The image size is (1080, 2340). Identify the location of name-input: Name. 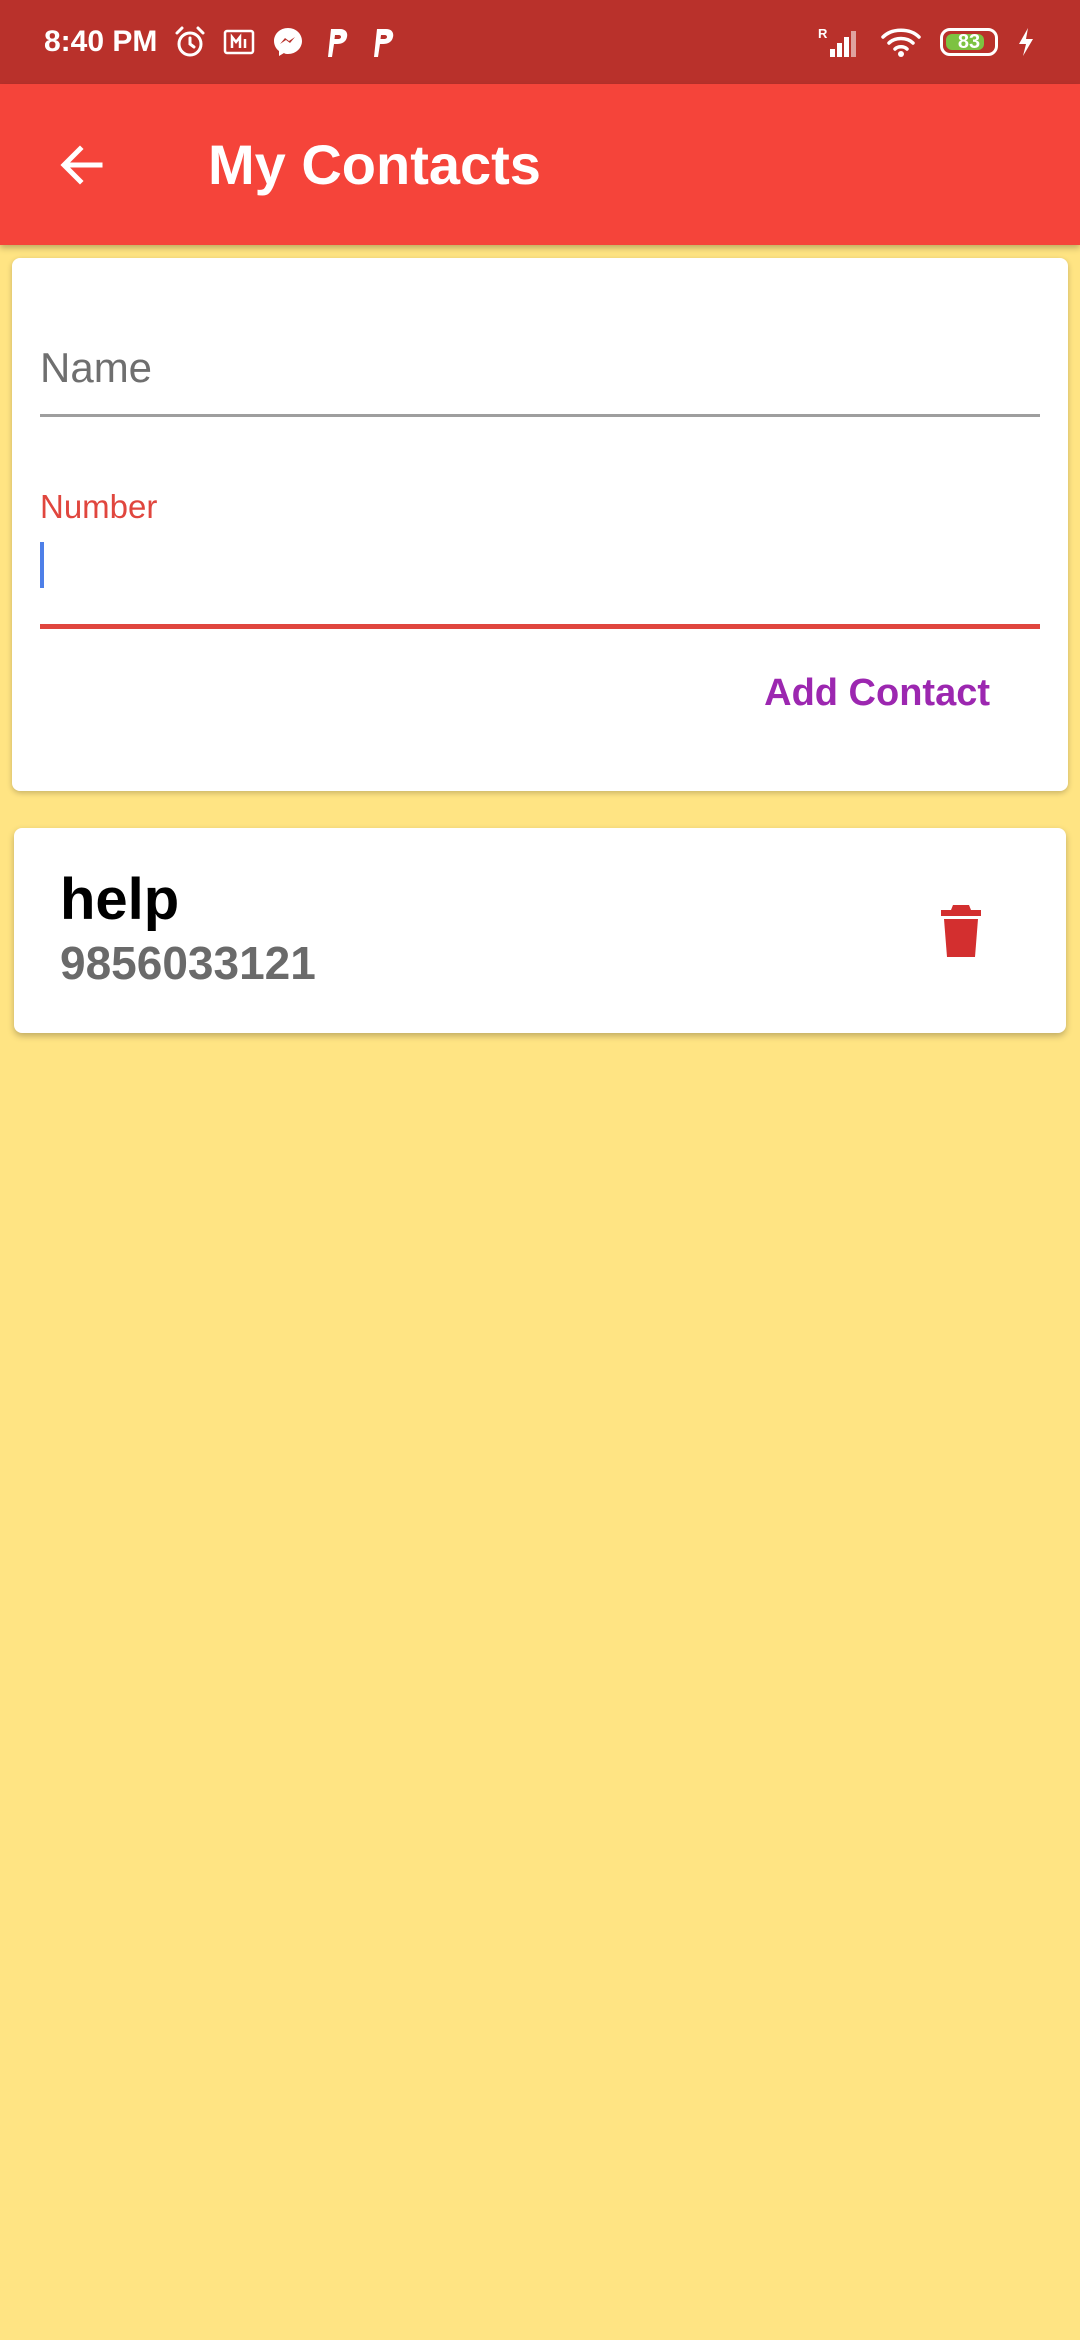
(540, 367).